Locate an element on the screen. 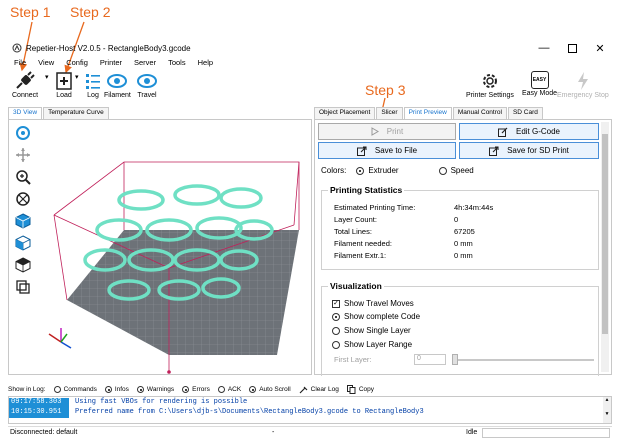 This screenshot has width=620, height=444. menu-view: View is located at coordinates (46, 64).